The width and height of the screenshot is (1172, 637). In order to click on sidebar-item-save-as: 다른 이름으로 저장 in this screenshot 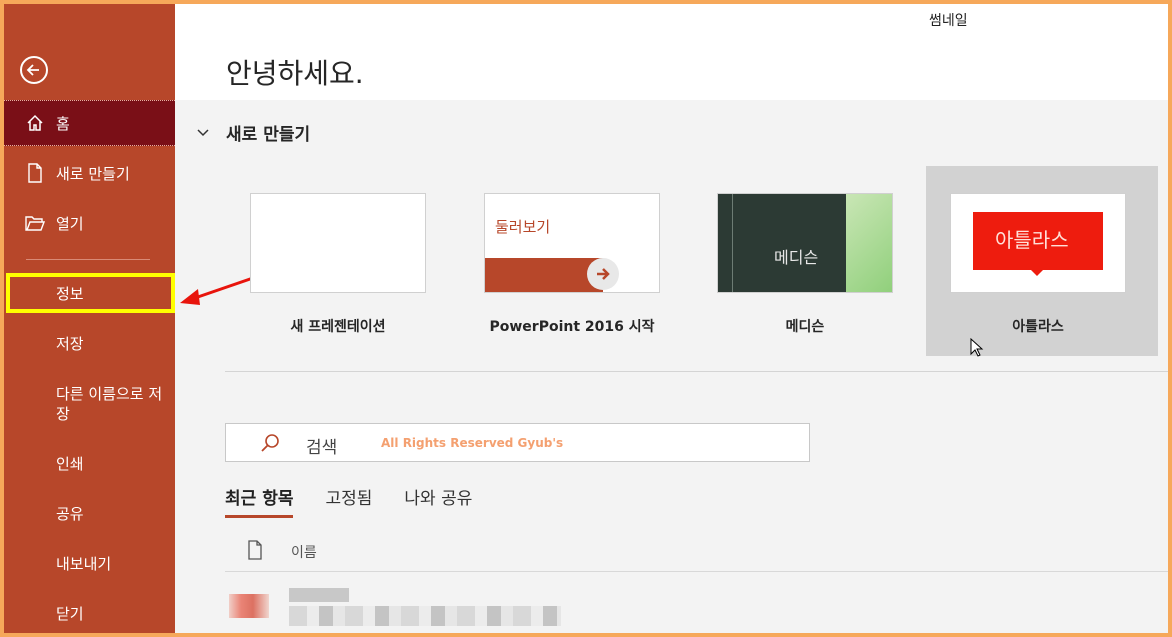, I will do `click(111, 404)`.